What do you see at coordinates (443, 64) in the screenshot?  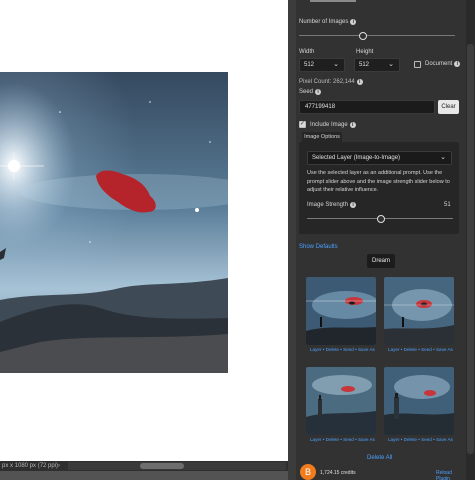 I see `document-label: Document i` at bounding box center [443, 64].